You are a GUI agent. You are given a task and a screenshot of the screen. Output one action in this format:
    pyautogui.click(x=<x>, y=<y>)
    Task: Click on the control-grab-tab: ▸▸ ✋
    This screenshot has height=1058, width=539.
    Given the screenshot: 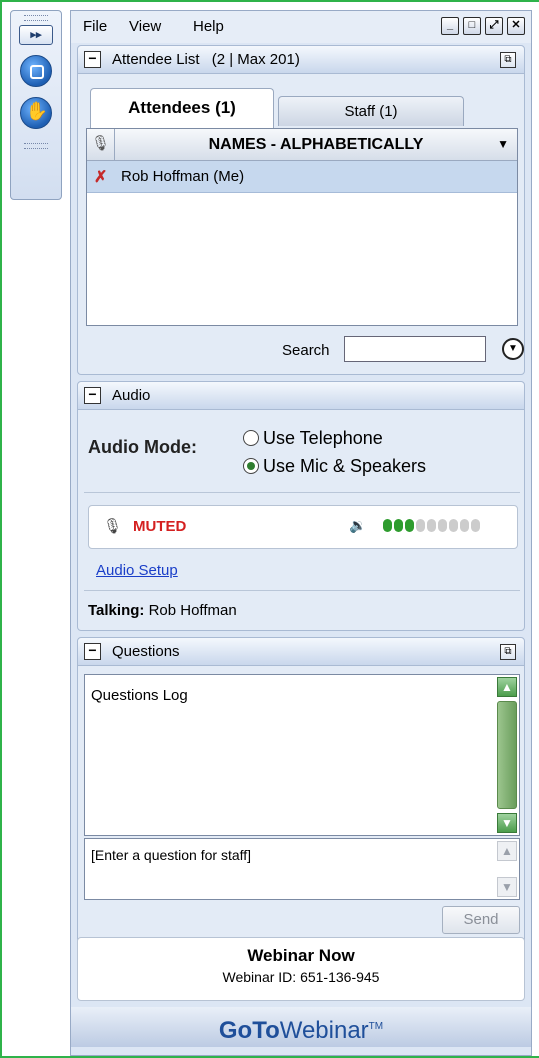 What is the action you would take?
    pyautogui.click(x=36, y=105)
    